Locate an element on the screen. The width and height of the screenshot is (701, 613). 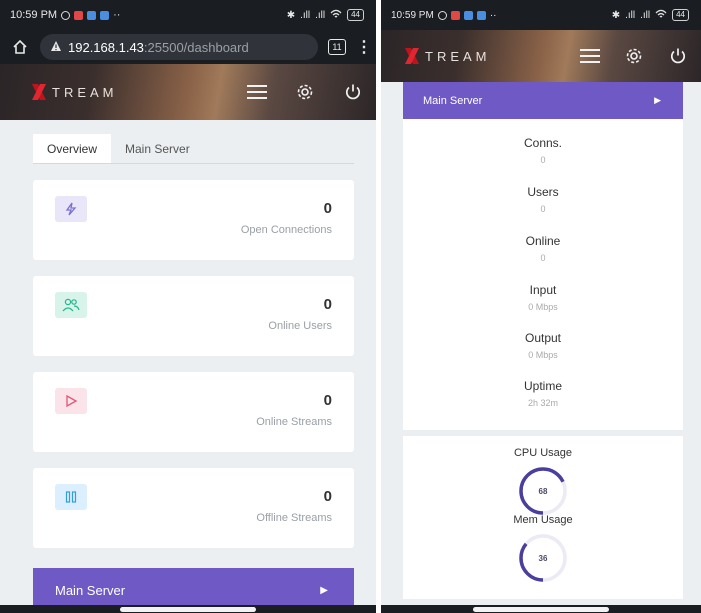
metric-label: Input is located at coordinates (543, 290).